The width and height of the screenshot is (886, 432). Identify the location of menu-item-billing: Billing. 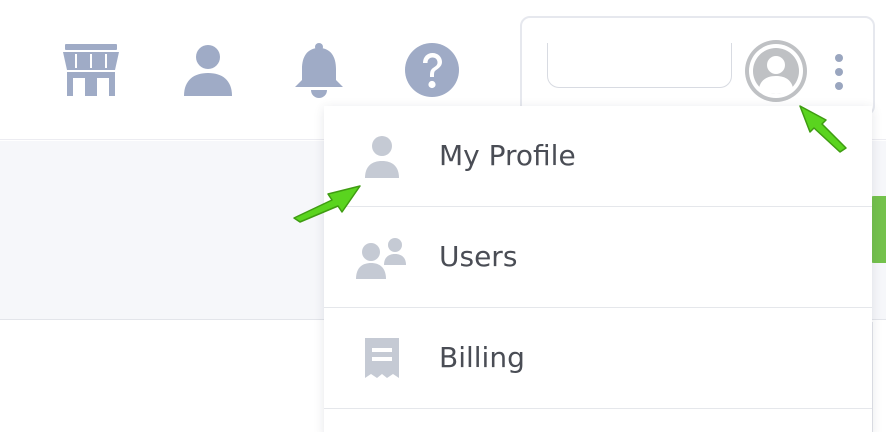
(598, 358).